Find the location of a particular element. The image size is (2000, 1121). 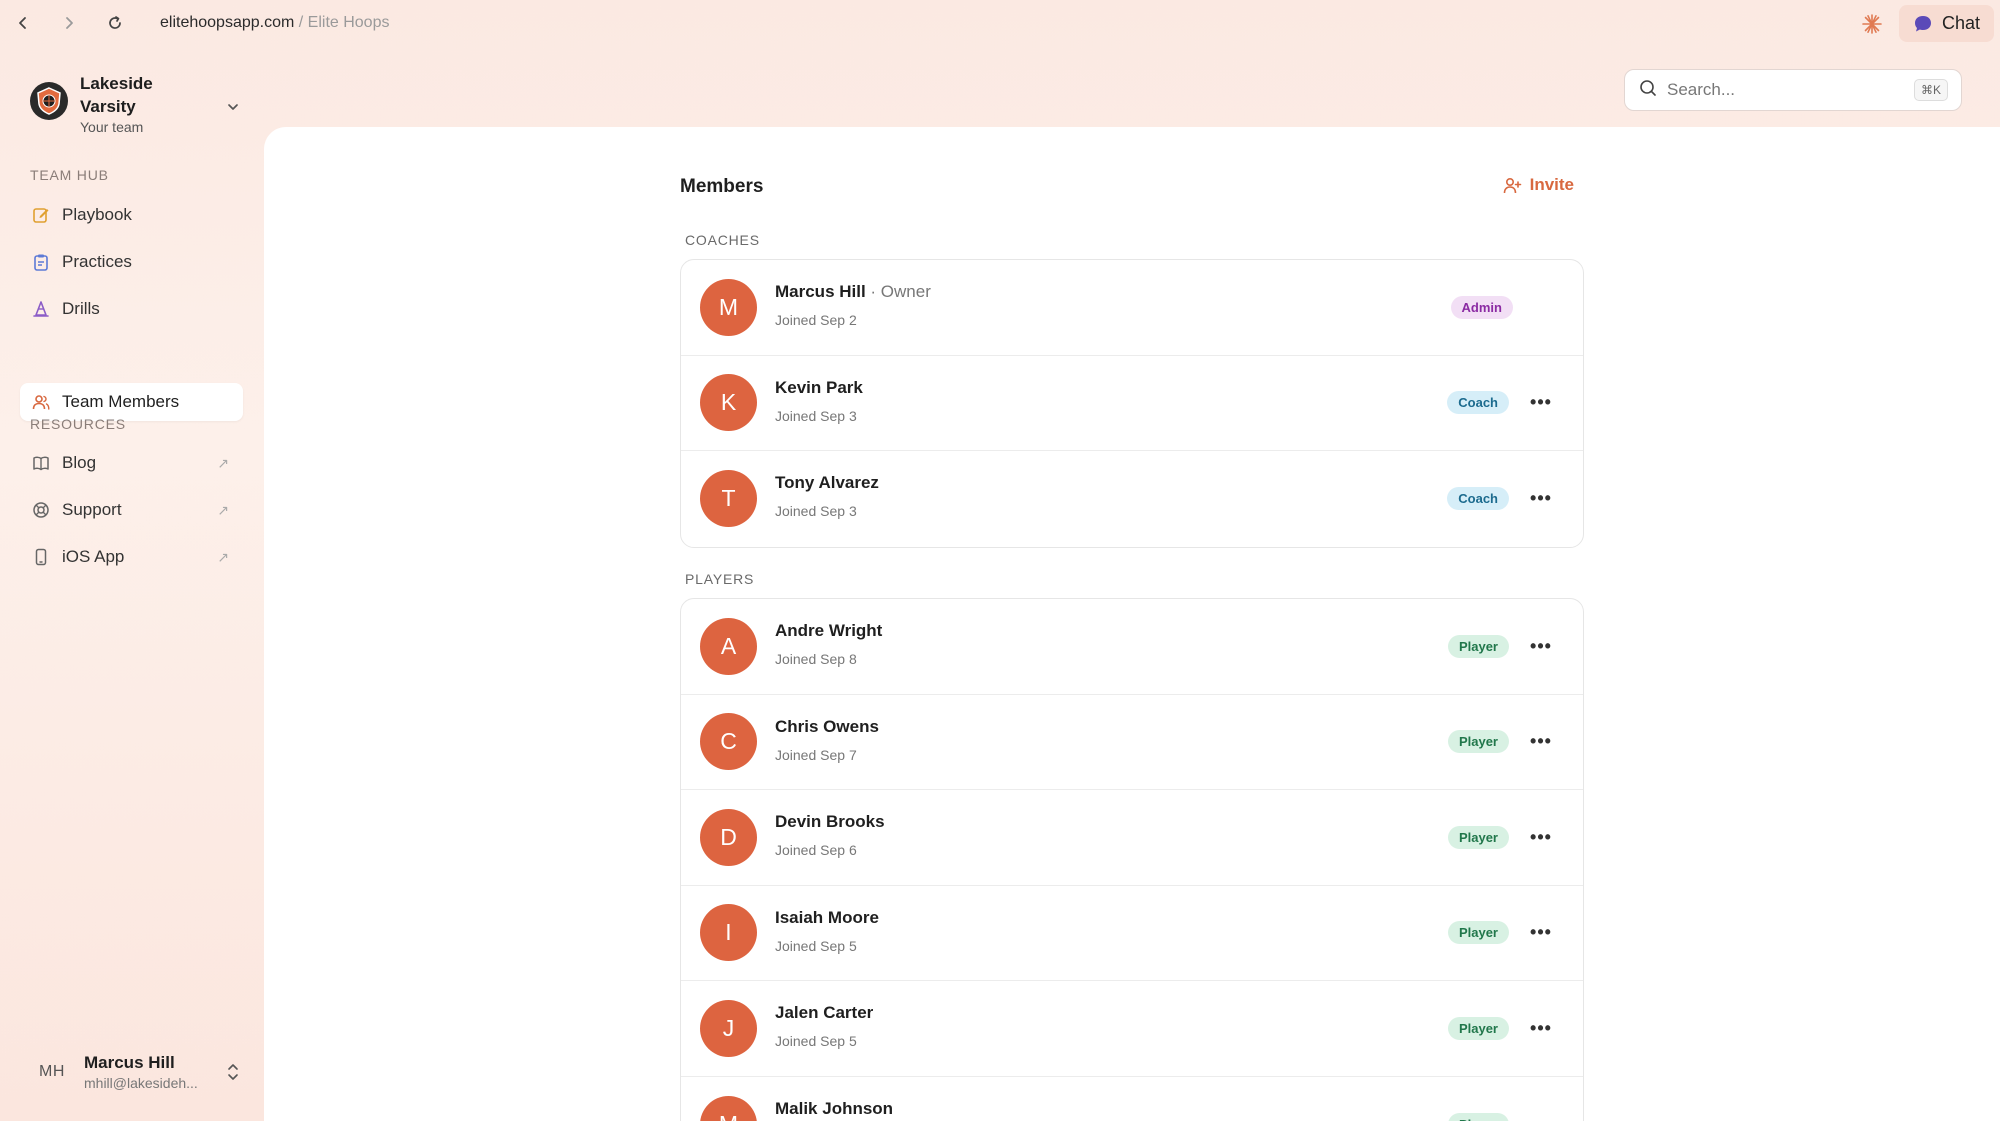

joined-date: Joined Sep 7 is located at coordinates (816, 754).